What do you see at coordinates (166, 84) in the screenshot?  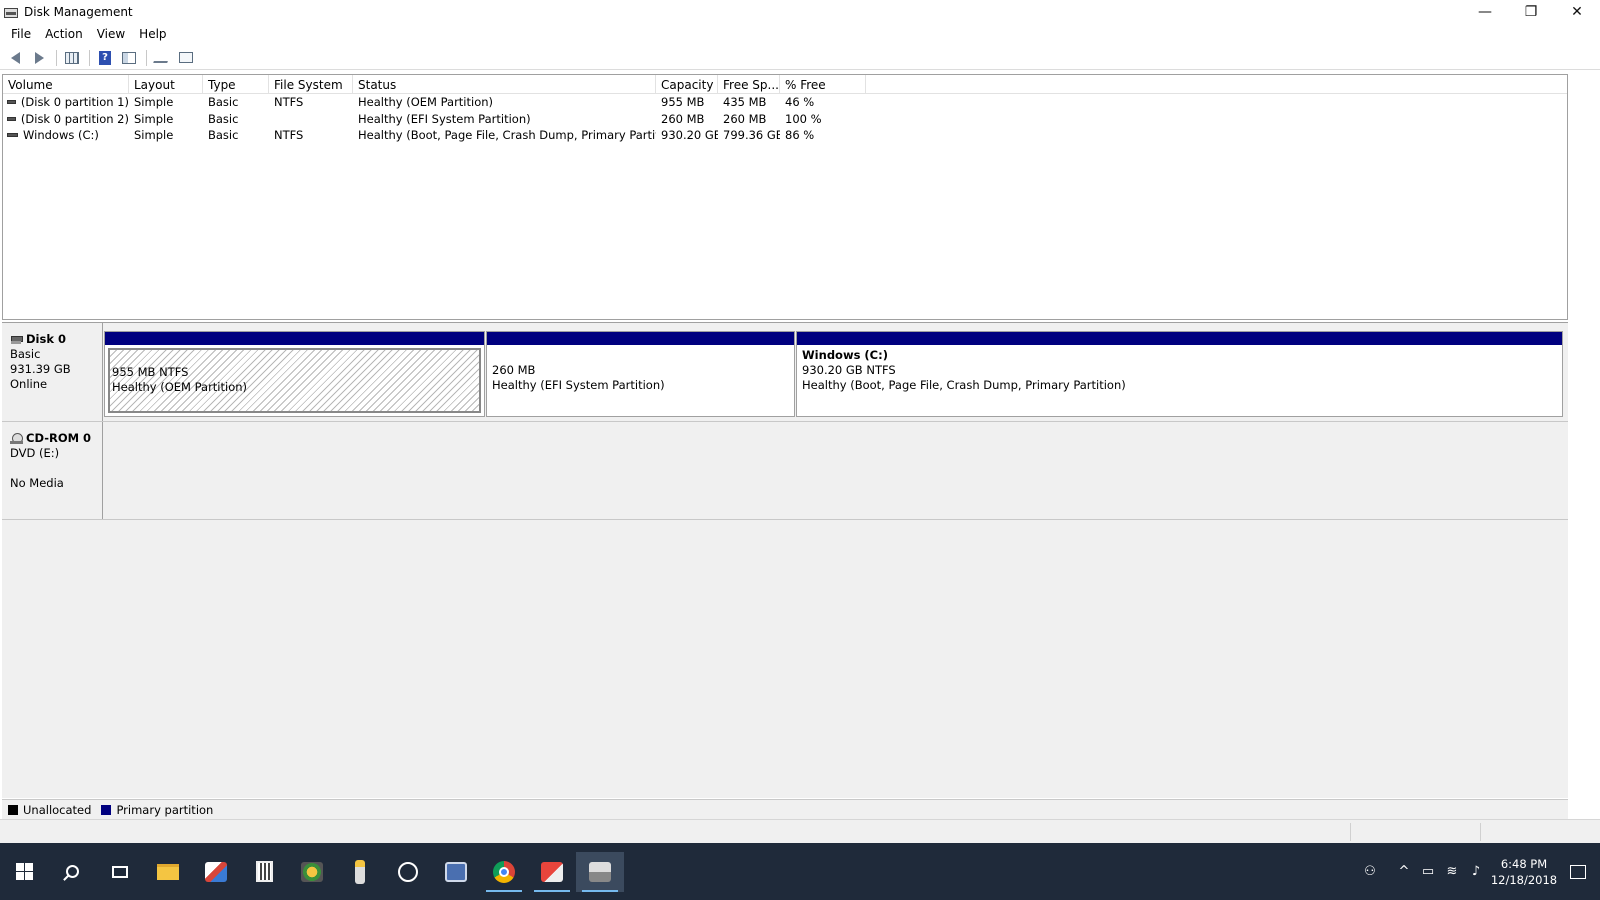 I see `column-header-layout: Layout` at bounding box center [166, 84].